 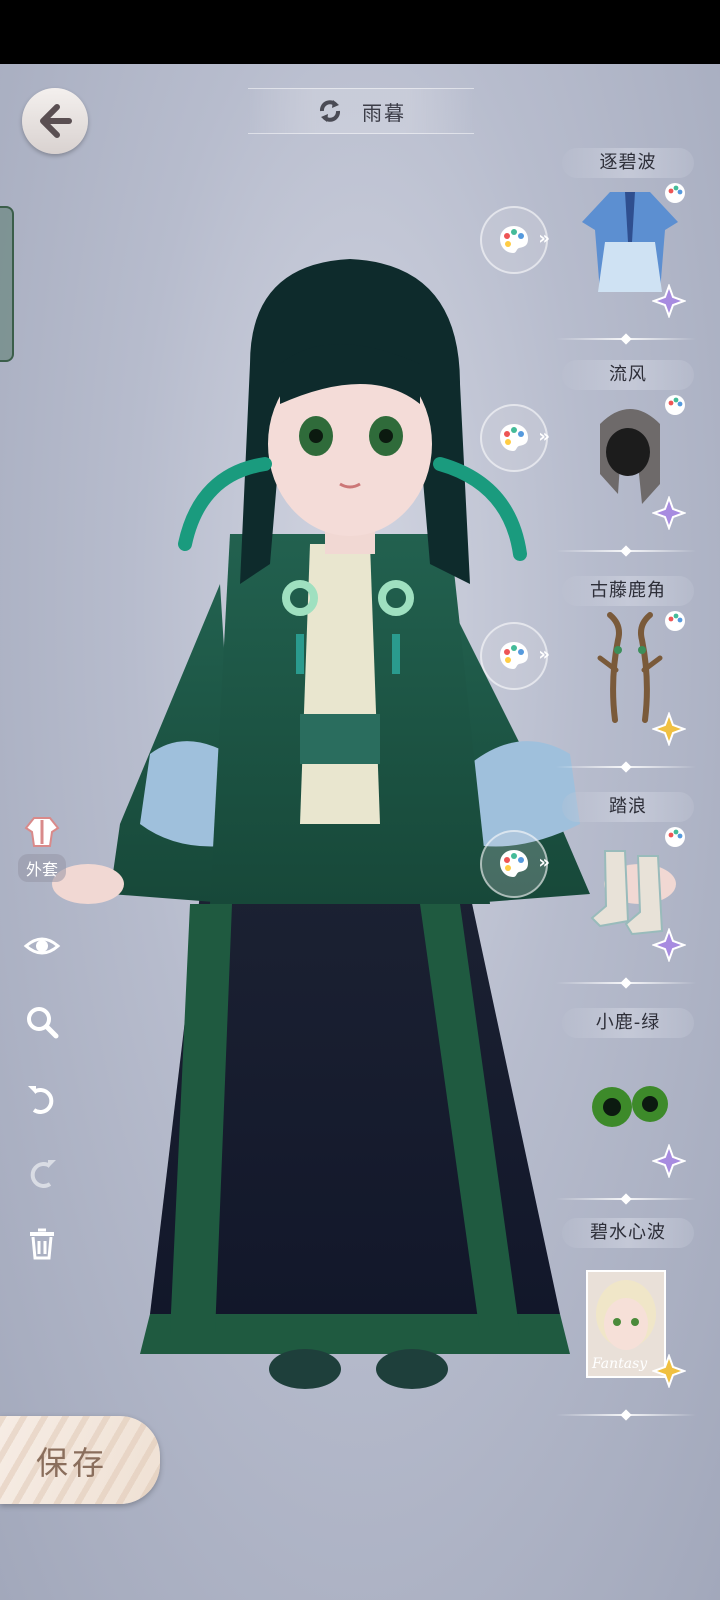 I want to click on eye-icon, so click(x=42, y=946).